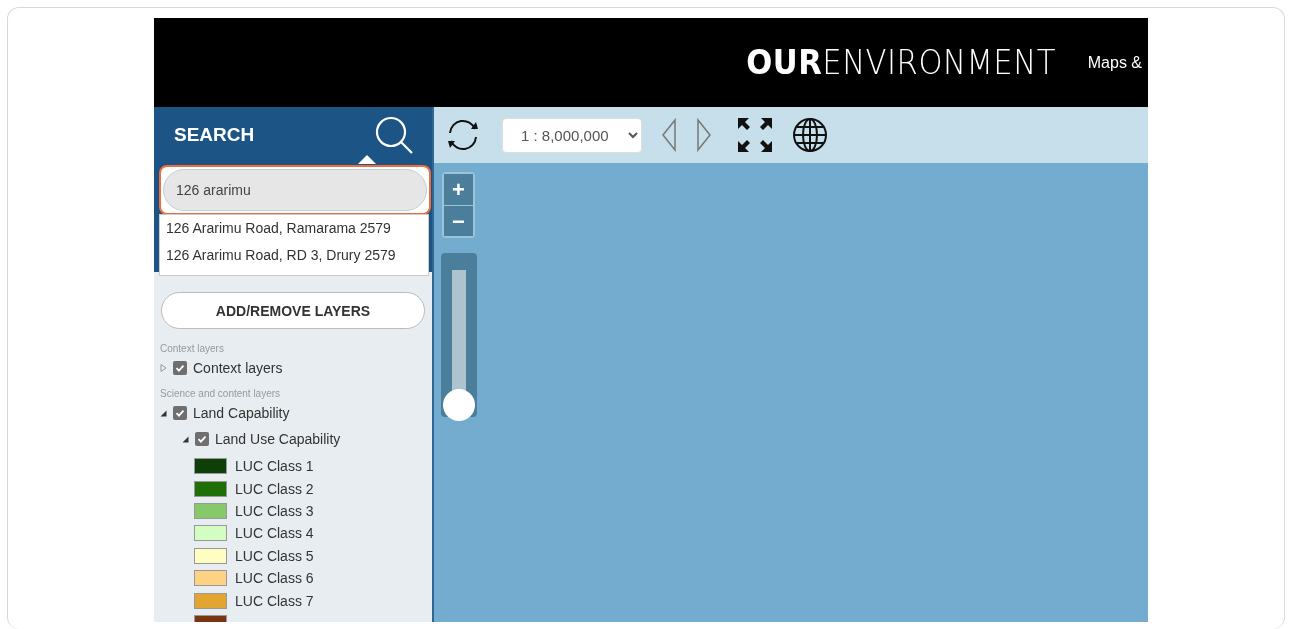 The width and height of the screenshot is (1294, 629). Describe the element at coordinates (274, 466) in the screenshot. I see `legend-label: LUC Class 1` at that location.